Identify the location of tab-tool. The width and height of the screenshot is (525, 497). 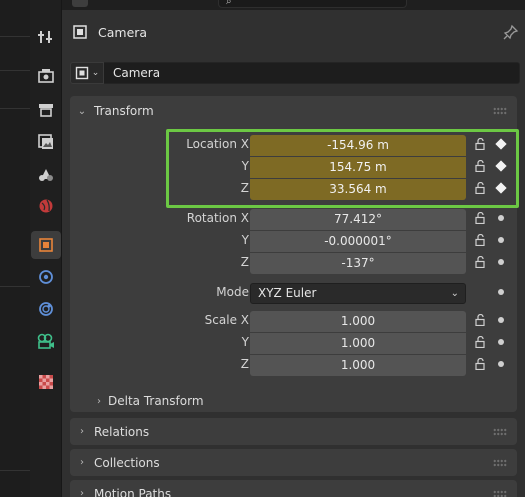
(46, 37).